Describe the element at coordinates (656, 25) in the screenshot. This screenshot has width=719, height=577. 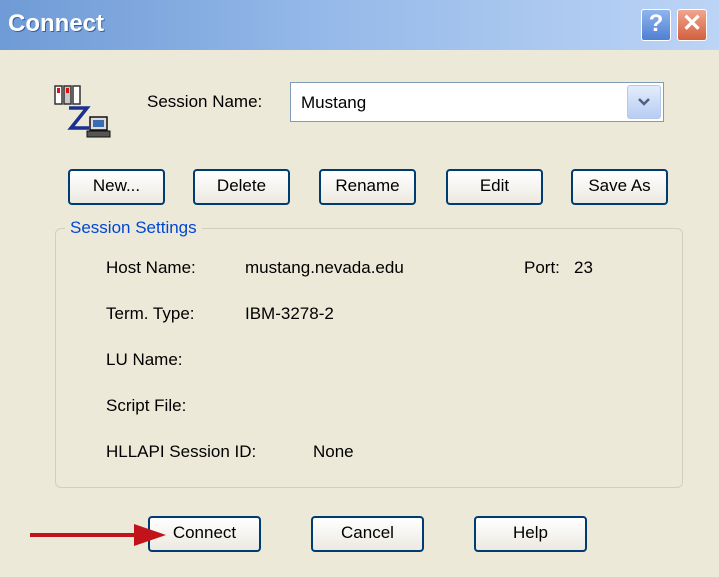
I see `help-title-button: ?` at that location.